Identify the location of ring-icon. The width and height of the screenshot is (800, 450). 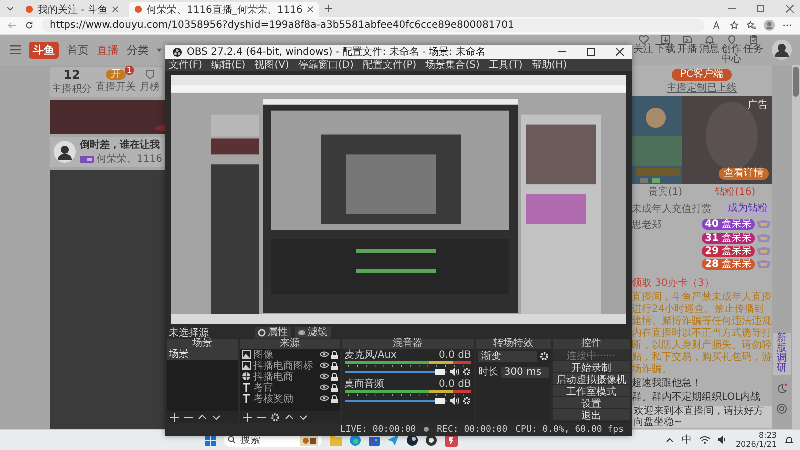
(782, 409).